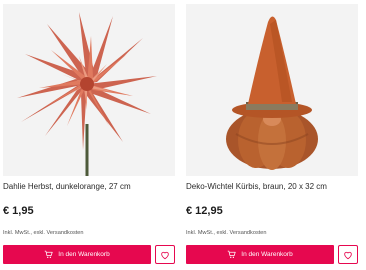  I want to click on product-title: Deko-Wichtel Kürbis, braun, 20 x 32 cm, so click(272, 186).